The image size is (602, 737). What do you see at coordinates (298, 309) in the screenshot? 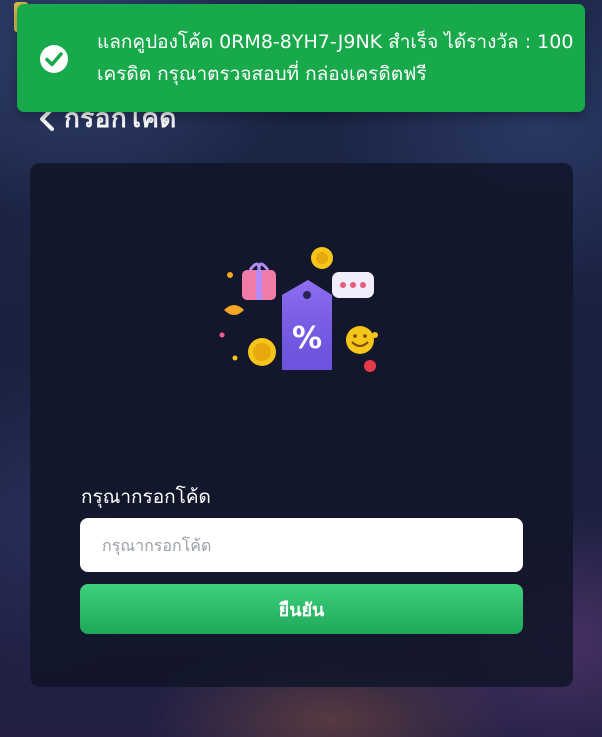
I see `coupon-discount-illustration: %` at bounding box center [298, 309].